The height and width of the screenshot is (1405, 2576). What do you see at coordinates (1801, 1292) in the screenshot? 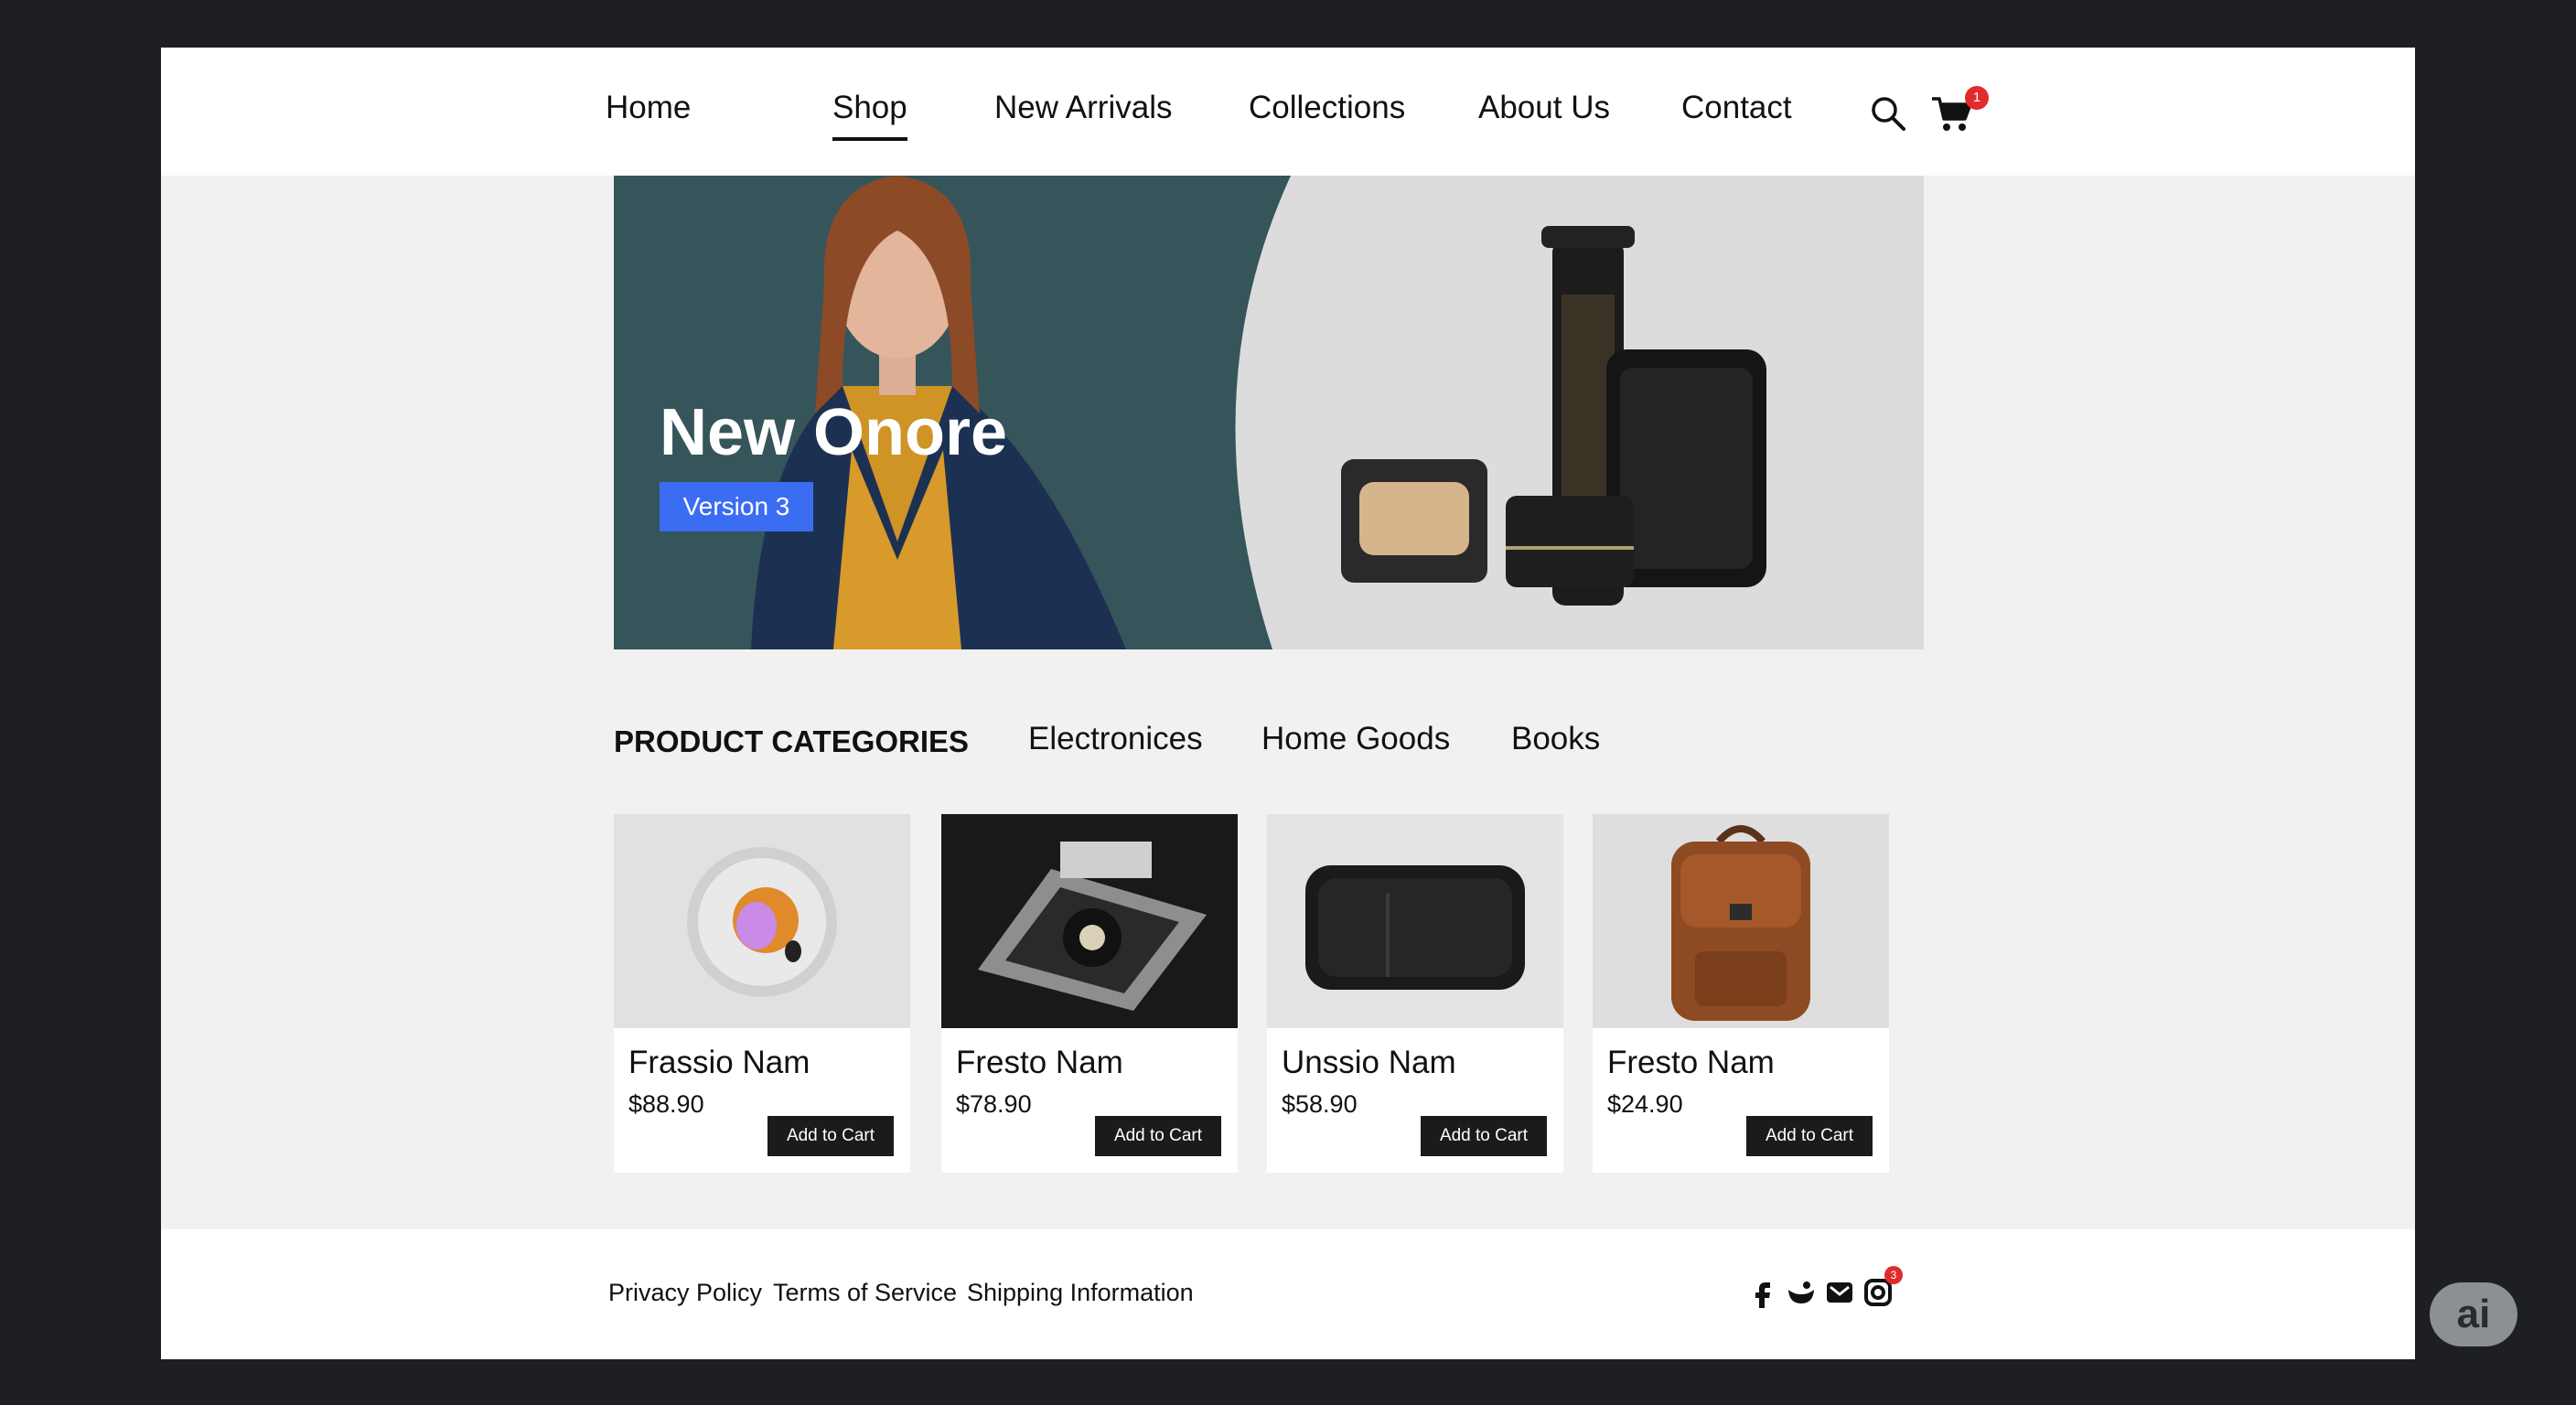
I see `bird-icon` at bounding box center [1801, 1292].